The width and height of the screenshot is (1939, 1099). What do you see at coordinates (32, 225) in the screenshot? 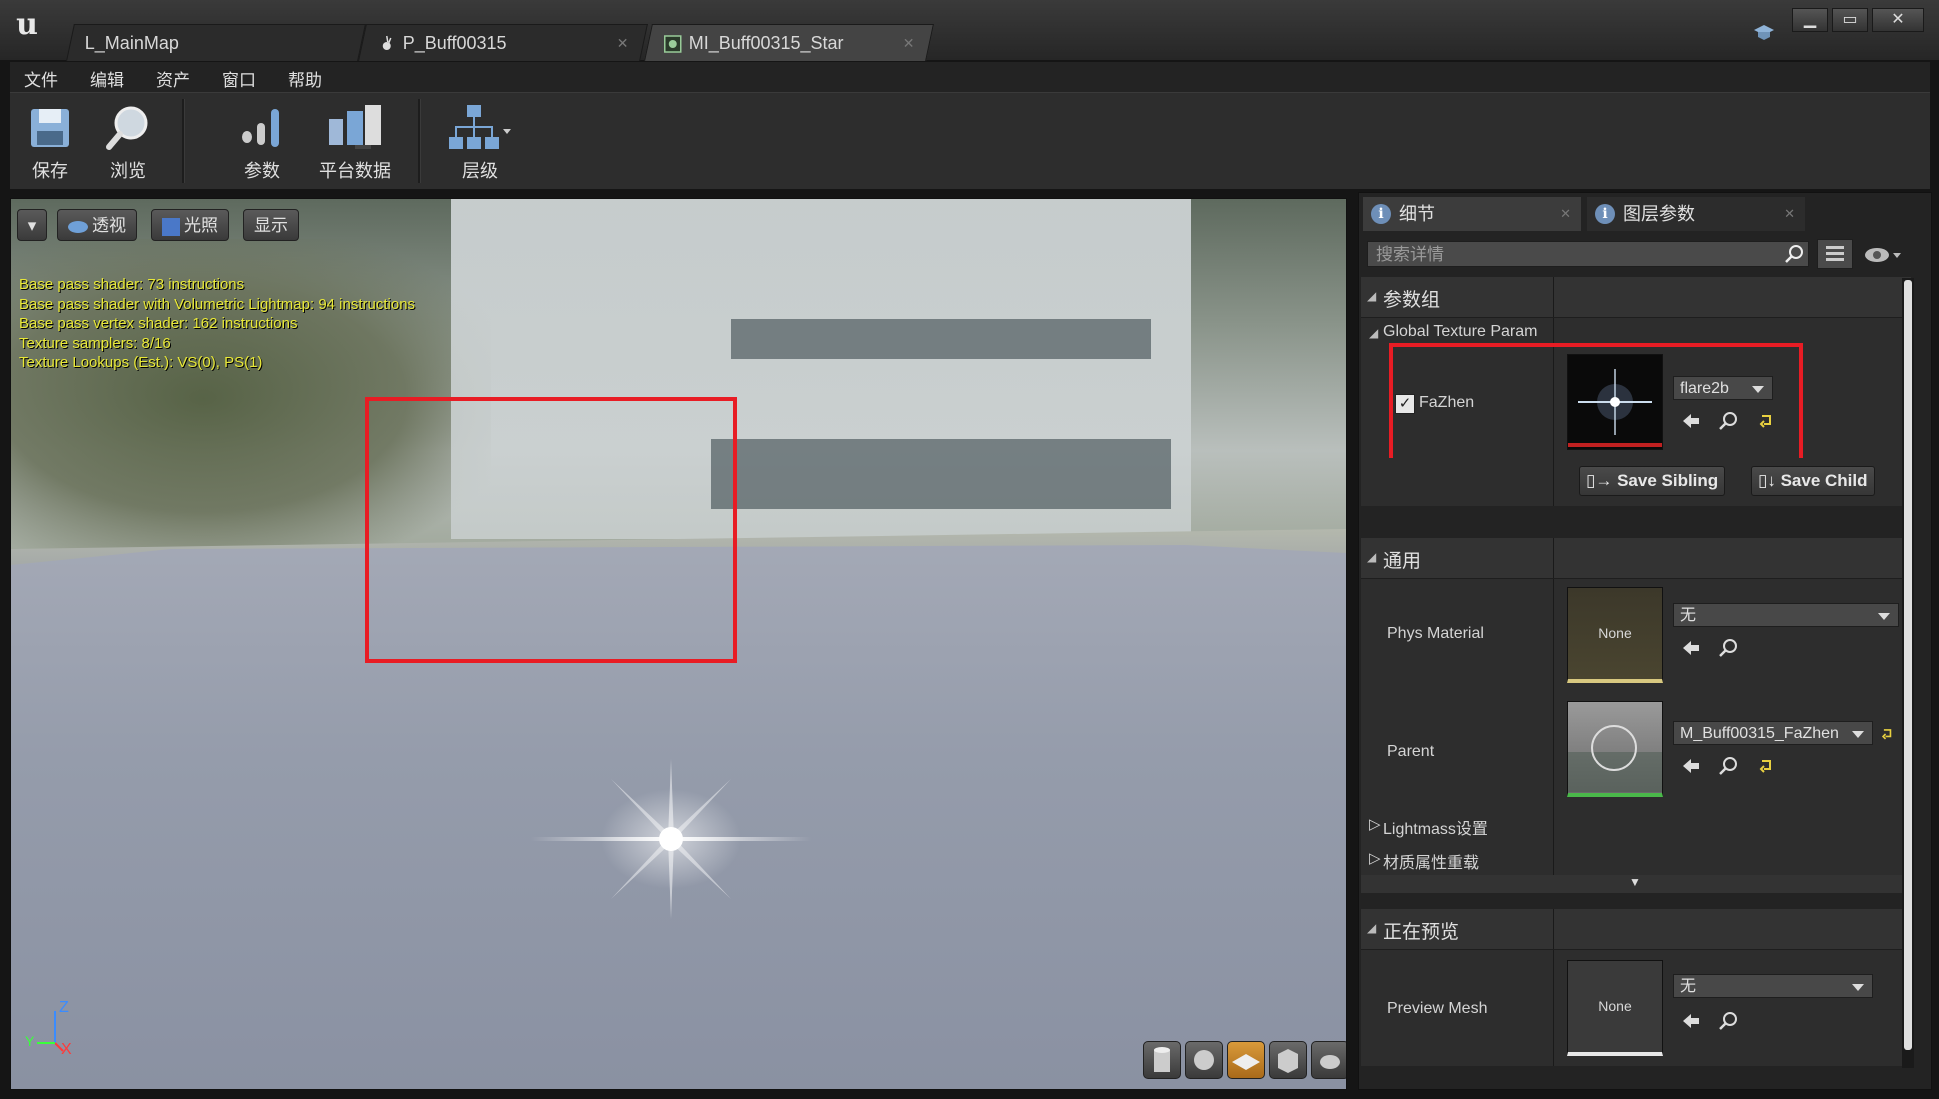
I see `viewport-options-dropdown: ▾` at bounding box center [32, 225].